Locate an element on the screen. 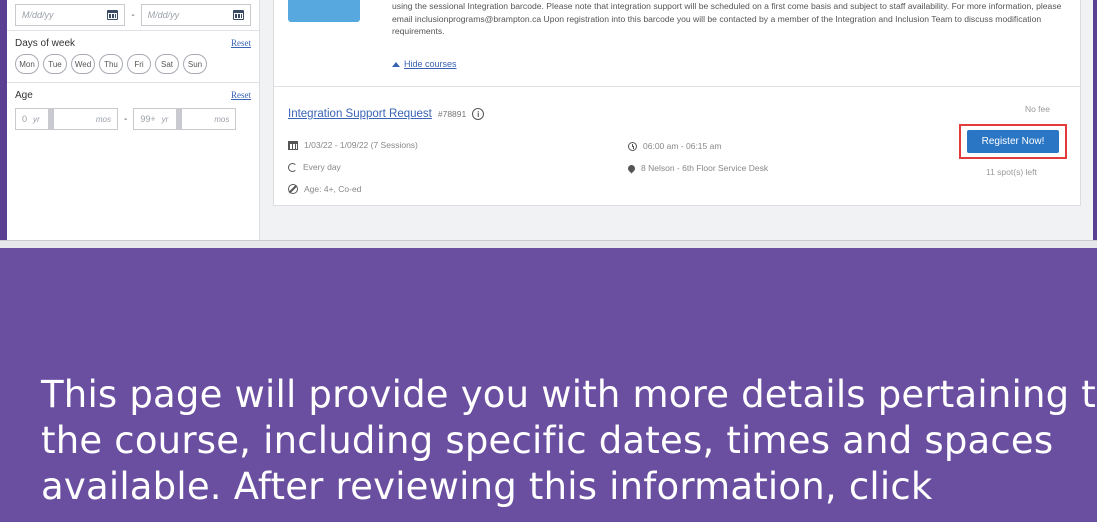  program-image is located at coordinates (324, 11).